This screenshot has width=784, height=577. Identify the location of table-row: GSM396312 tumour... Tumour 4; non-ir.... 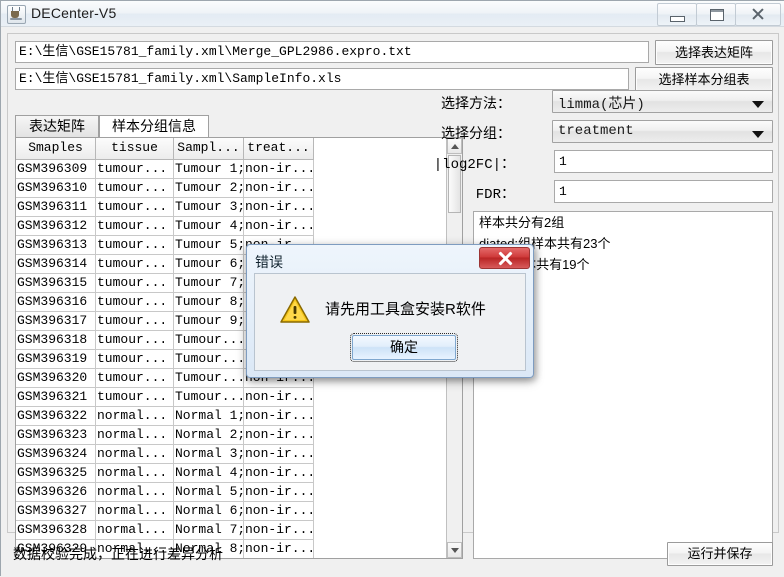
(239, 226).